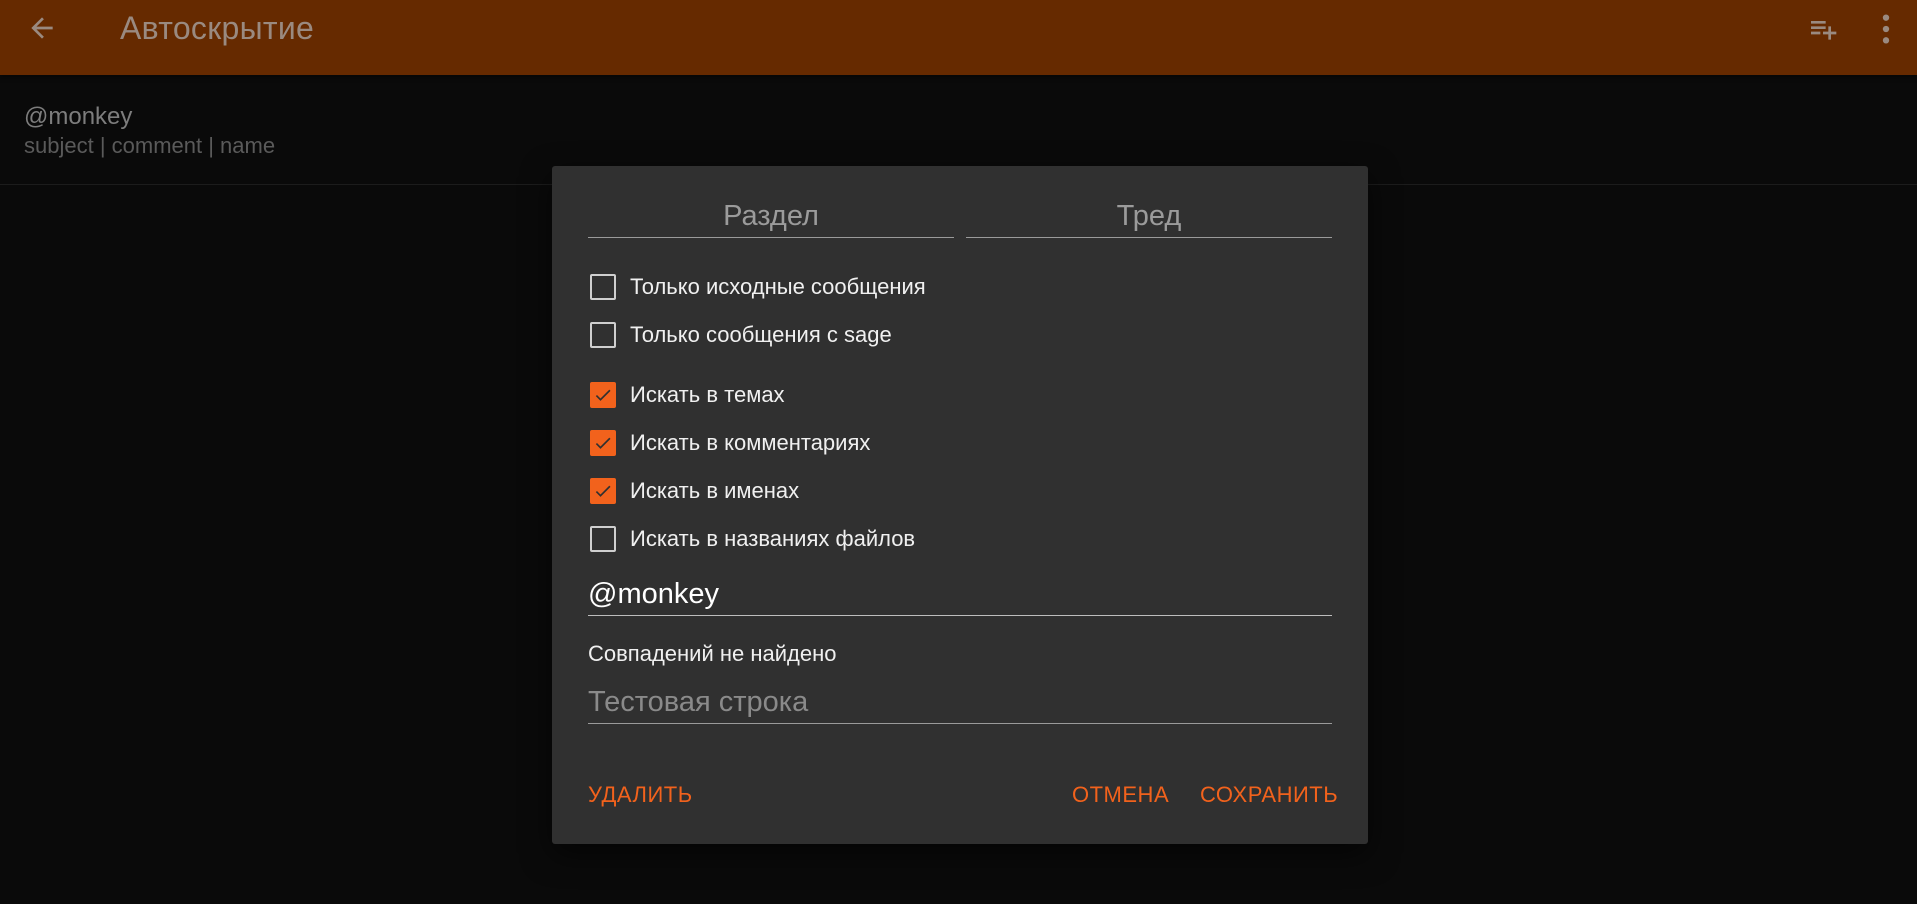  Describe the element at coordinates (761, 334) in the screenshot. I see `checkbox-label: Только сообщения с sage` at that location.